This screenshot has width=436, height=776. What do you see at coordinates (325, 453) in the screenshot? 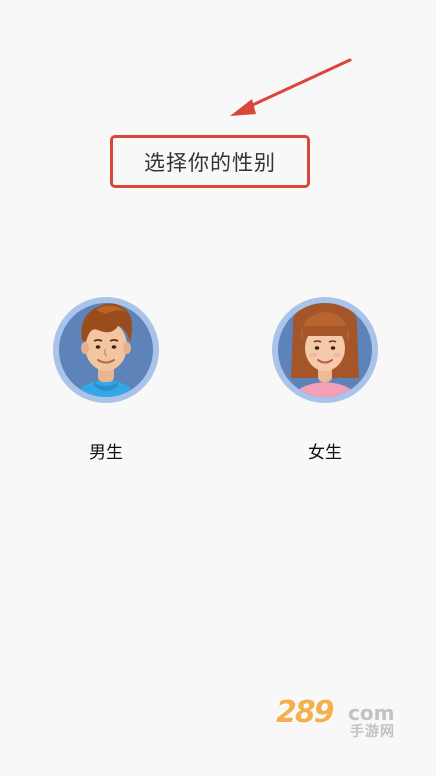
I see `gender-label-female: 女生` at bounding box center [325, 453].